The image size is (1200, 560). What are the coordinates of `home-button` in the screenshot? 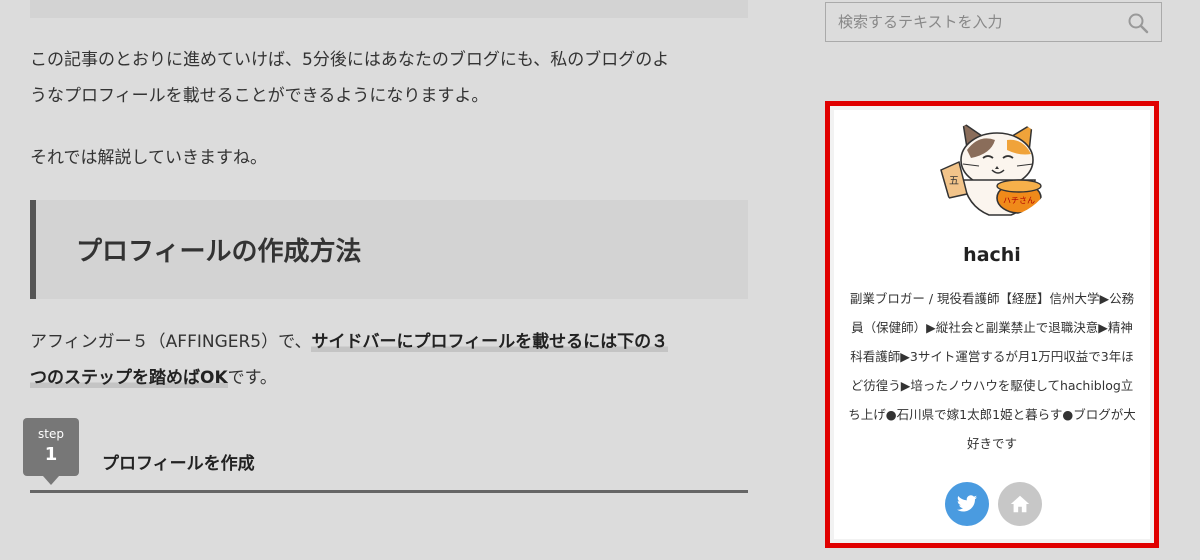 It's located at (1020, 504).